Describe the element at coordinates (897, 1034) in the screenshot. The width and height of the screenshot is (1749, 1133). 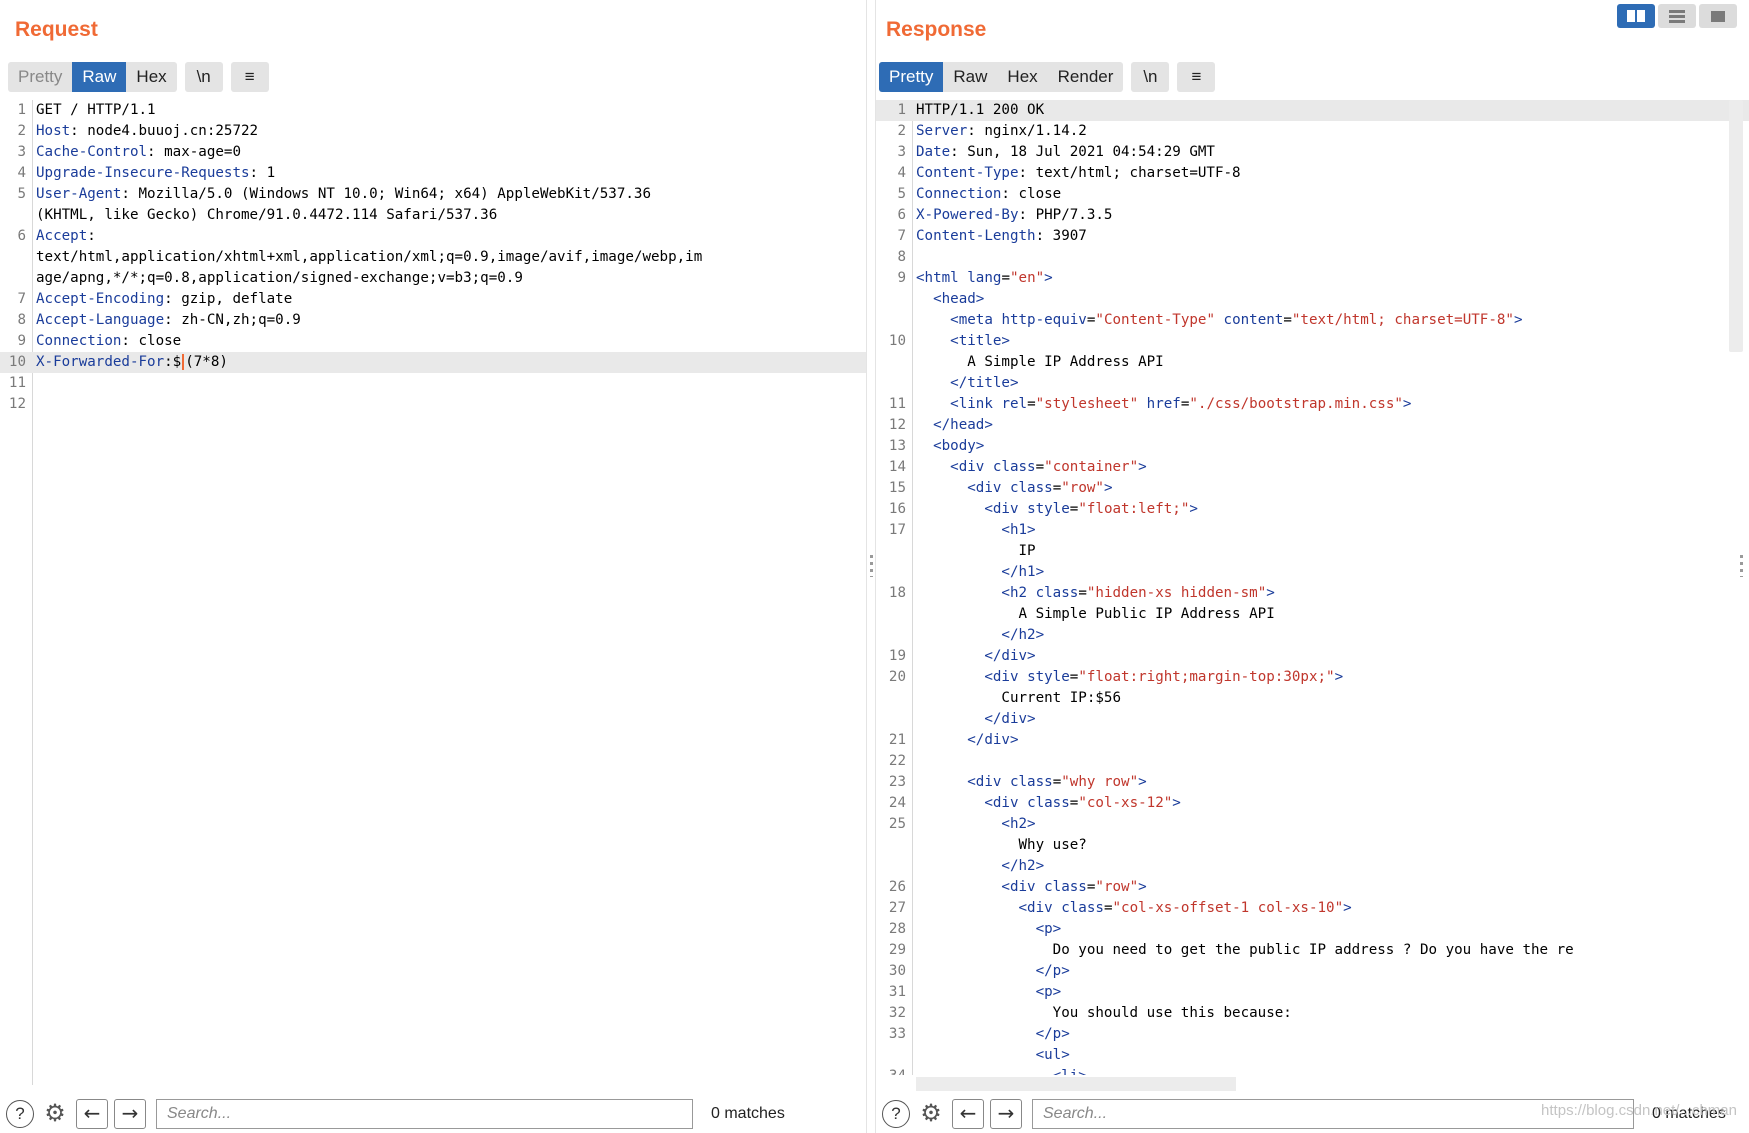
I see `line-number: 33` at that location.